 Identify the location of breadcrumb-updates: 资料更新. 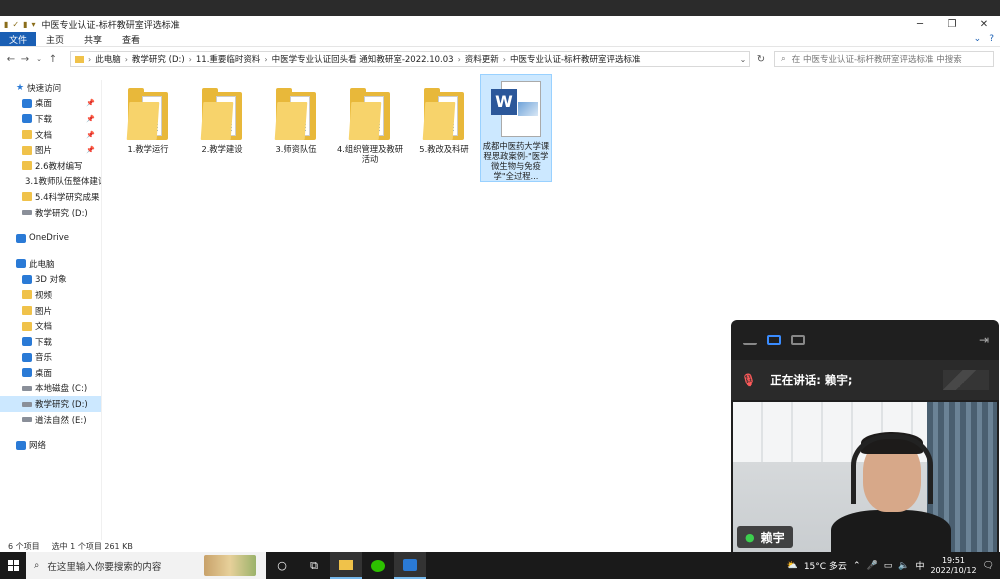
(482, 59).